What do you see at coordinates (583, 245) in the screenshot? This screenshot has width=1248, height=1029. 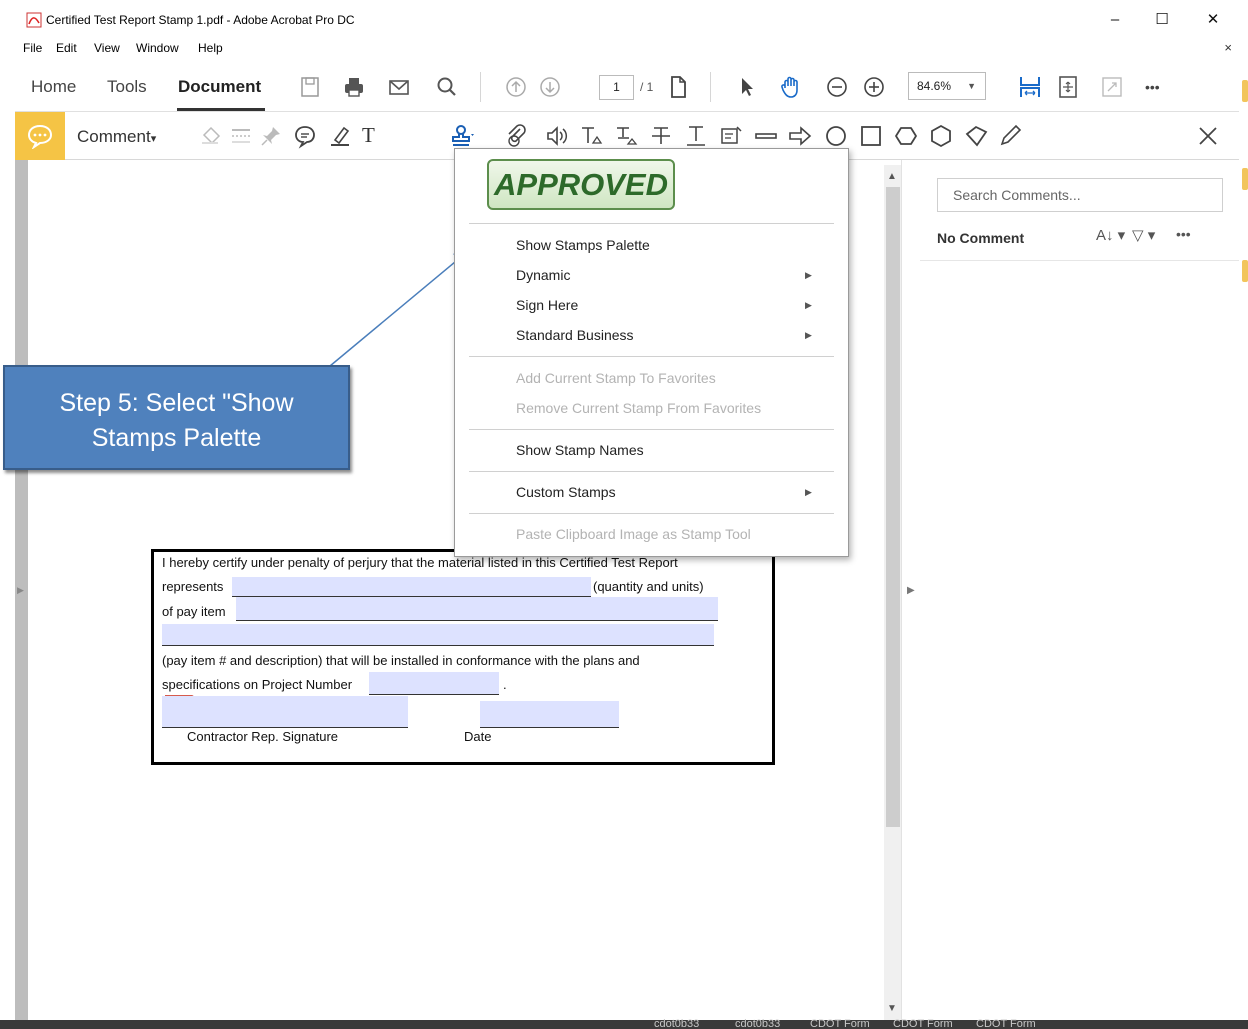 I see `menu-item-show-stamps-palette: Show Stamps Palette` at bounding box center [583, 245].